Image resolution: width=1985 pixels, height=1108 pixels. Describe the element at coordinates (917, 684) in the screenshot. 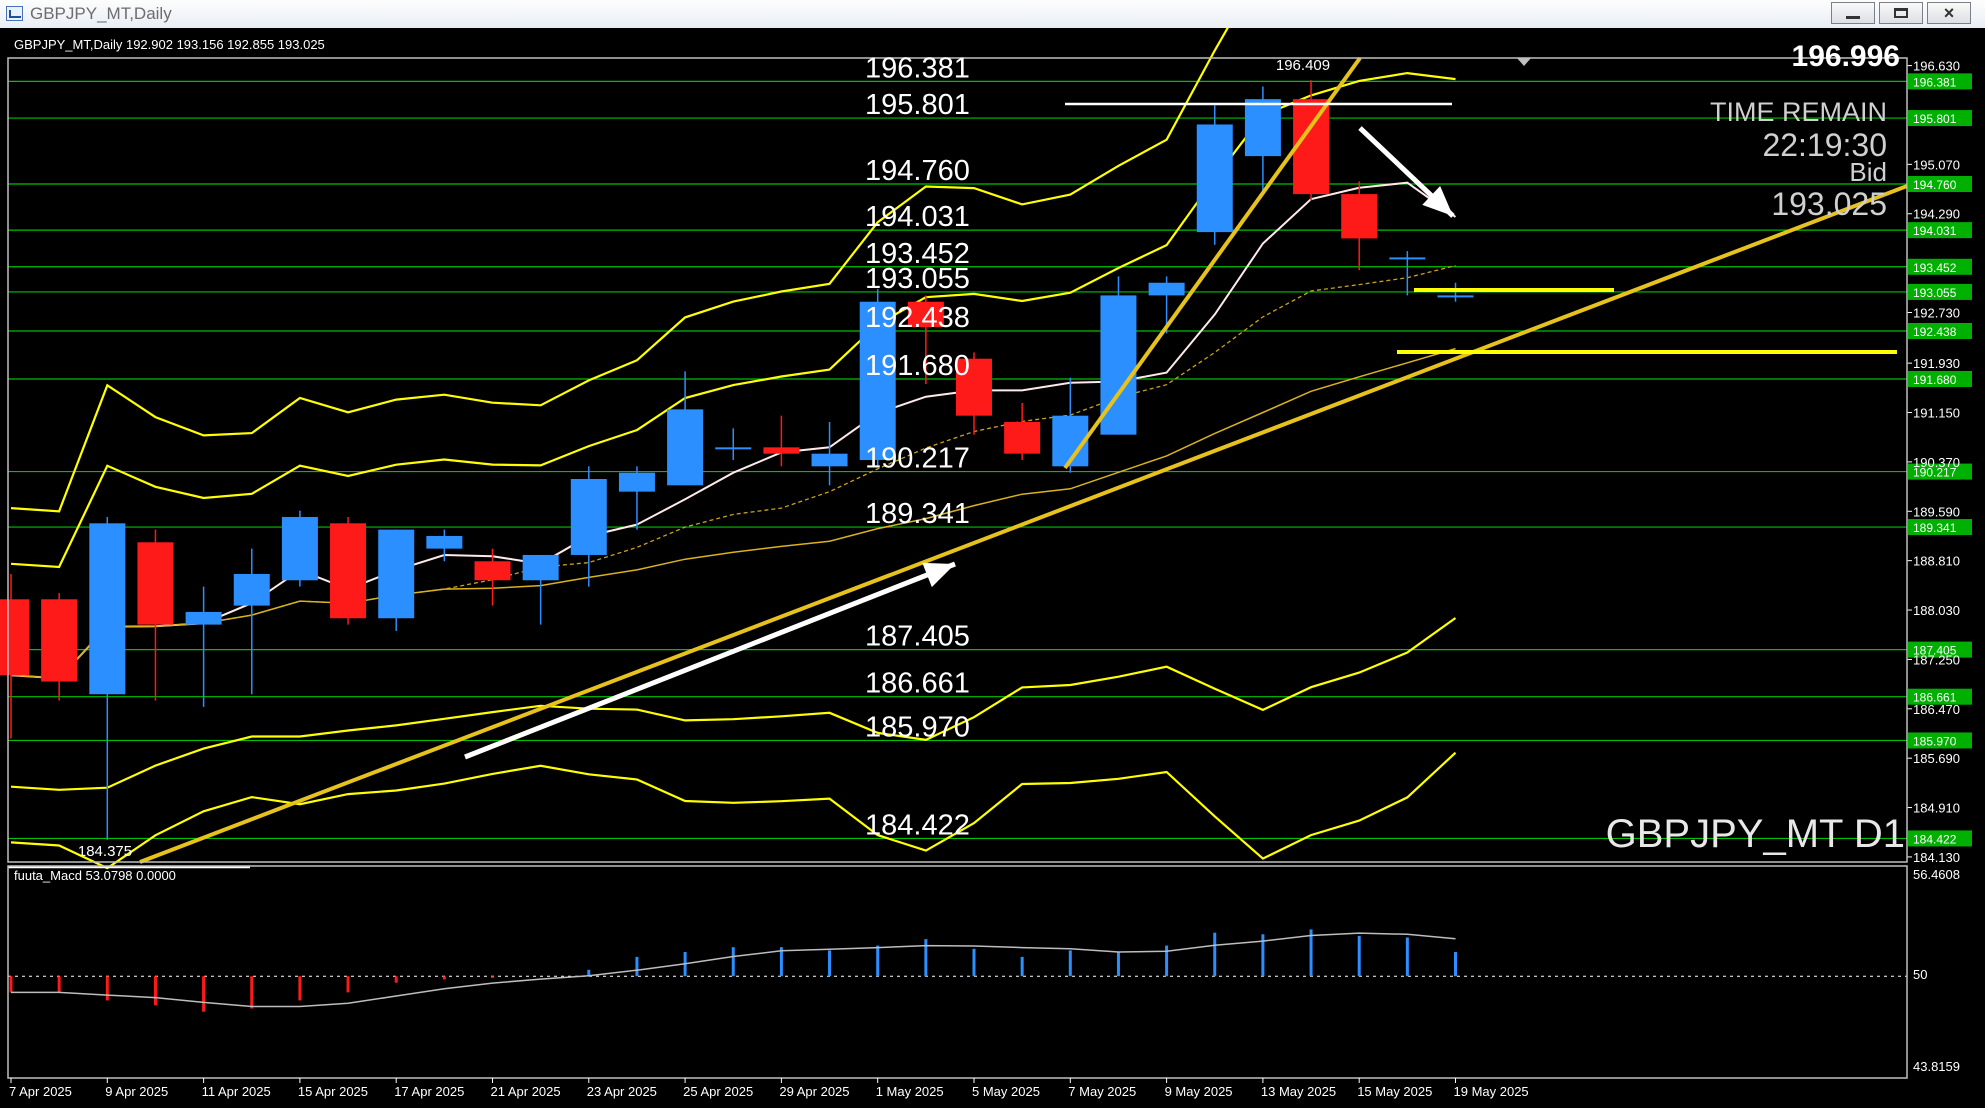

I see `level-label: 186.661` at that location.